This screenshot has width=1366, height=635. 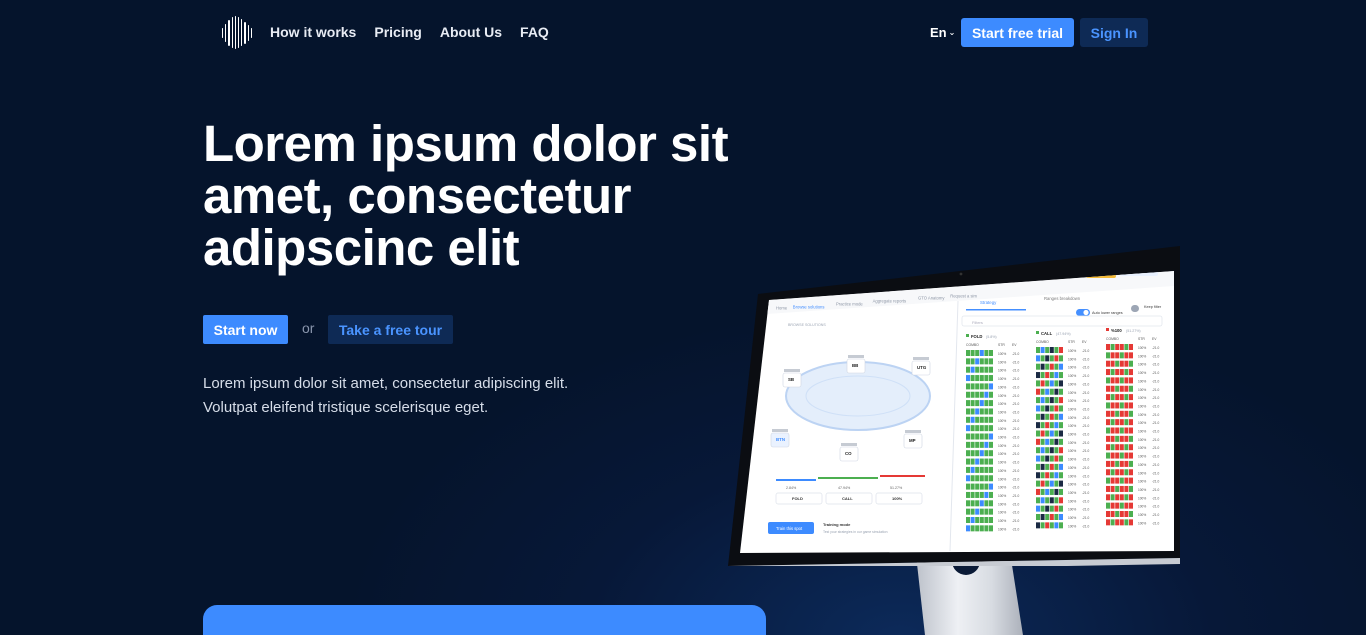 I want to click on start-free-trial-button: Start free trial, so click(x=1017, y=32).